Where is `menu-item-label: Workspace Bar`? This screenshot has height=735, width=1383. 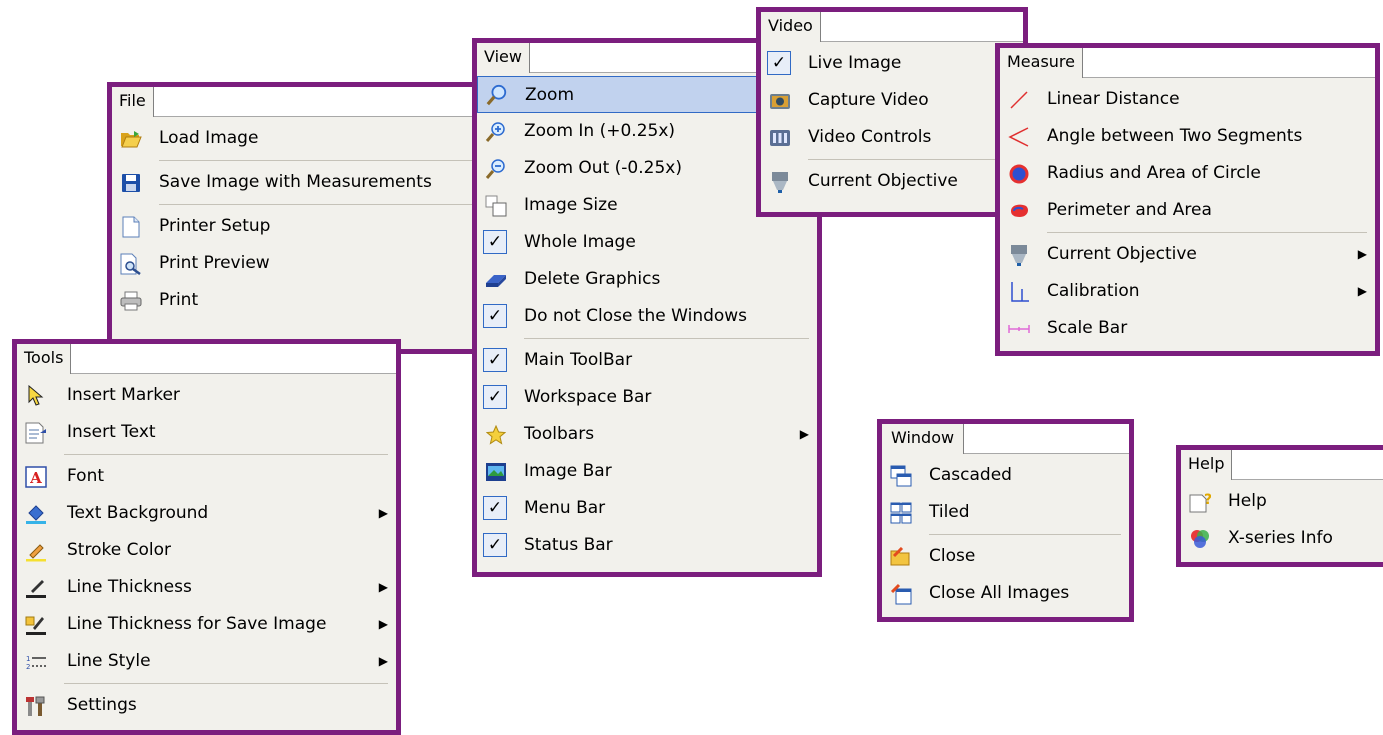 menu-item-label: Workspace Bar is located at coordinates (588, 397).